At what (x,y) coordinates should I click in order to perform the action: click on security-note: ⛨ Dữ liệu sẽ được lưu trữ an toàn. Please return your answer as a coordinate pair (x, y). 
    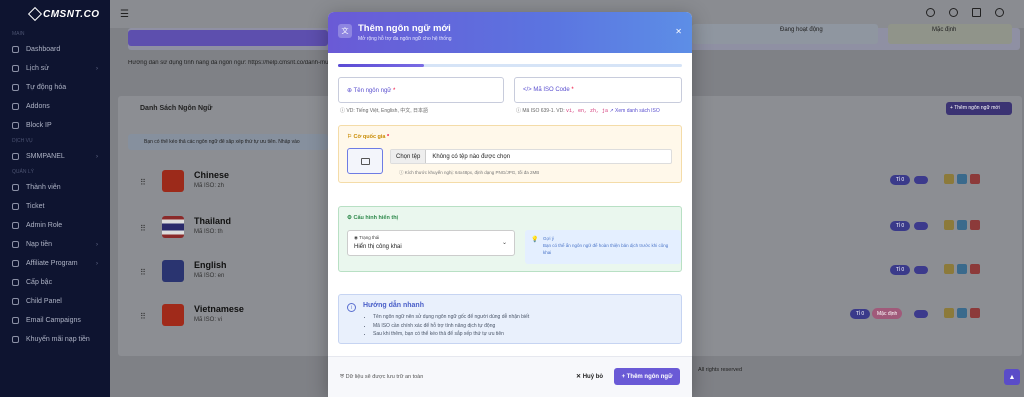
    Looking at the image, I should click on (381, 377).